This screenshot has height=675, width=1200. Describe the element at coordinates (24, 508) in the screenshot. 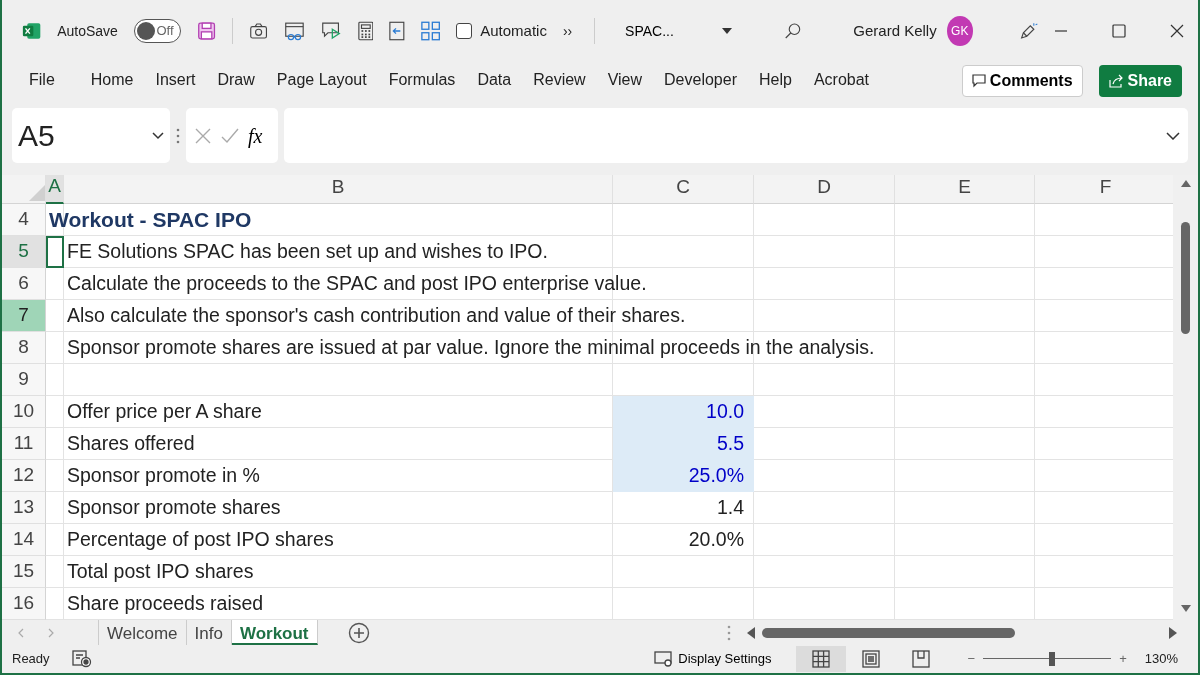

I see `row-header: 13` at that location.